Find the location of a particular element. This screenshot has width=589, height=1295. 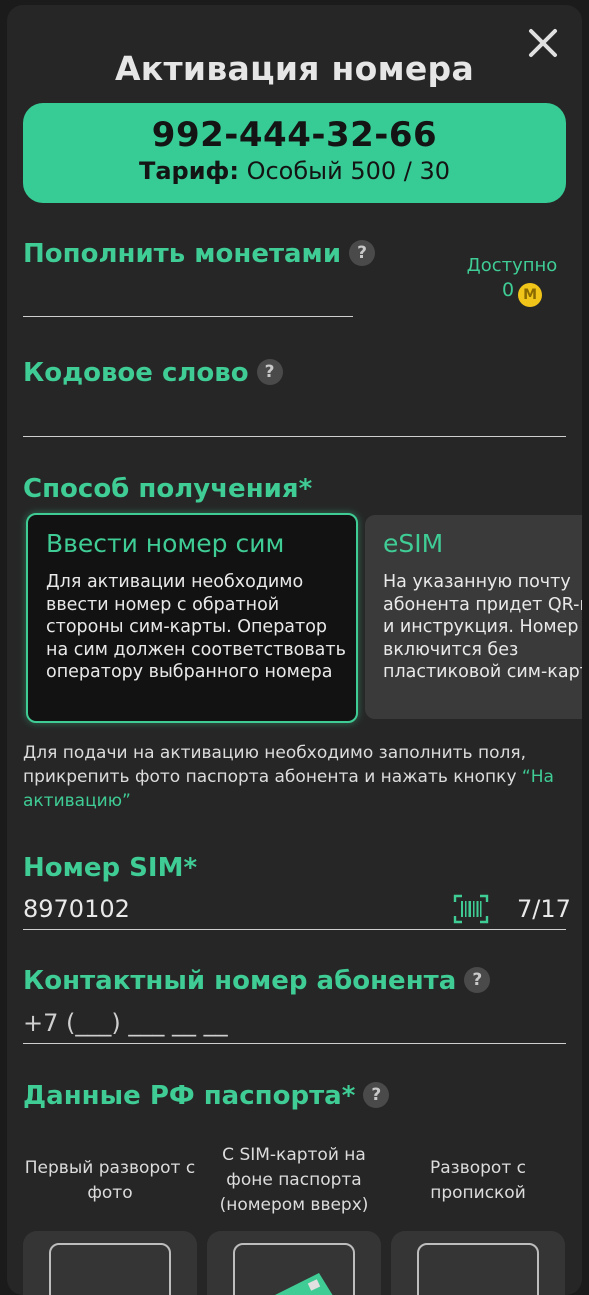

contact-phone-input: +7 (___) ___ __ __ is located at coordinates (125, 1023).